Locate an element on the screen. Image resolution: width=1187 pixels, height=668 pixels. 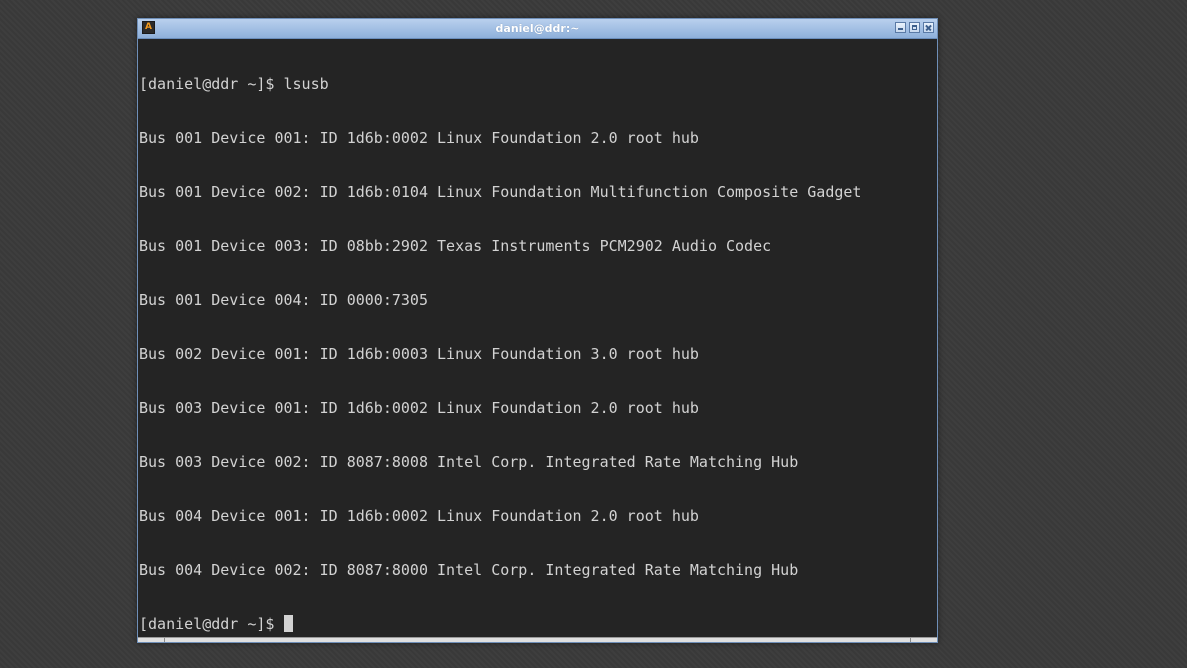
window-controls is located at coordinates (914, 27).